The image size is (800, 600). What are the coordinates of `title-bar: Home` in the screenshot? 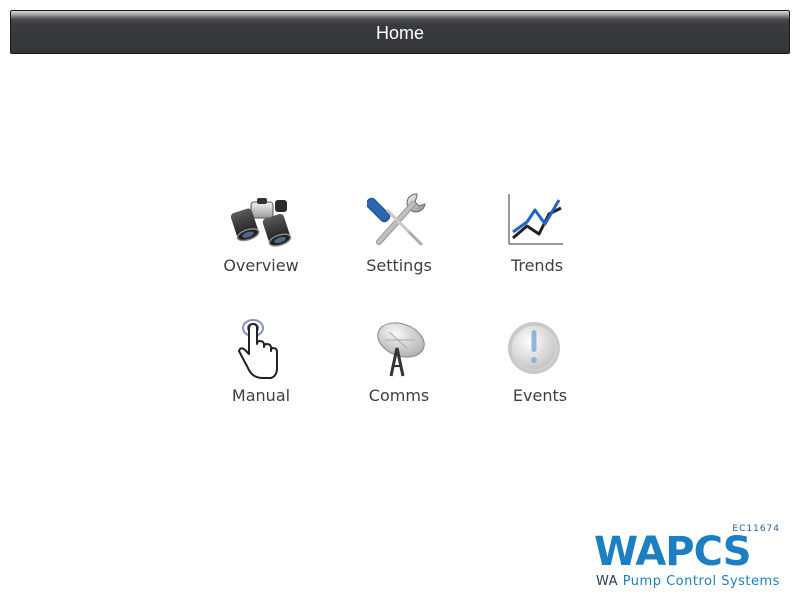 It's located at (400, 32).